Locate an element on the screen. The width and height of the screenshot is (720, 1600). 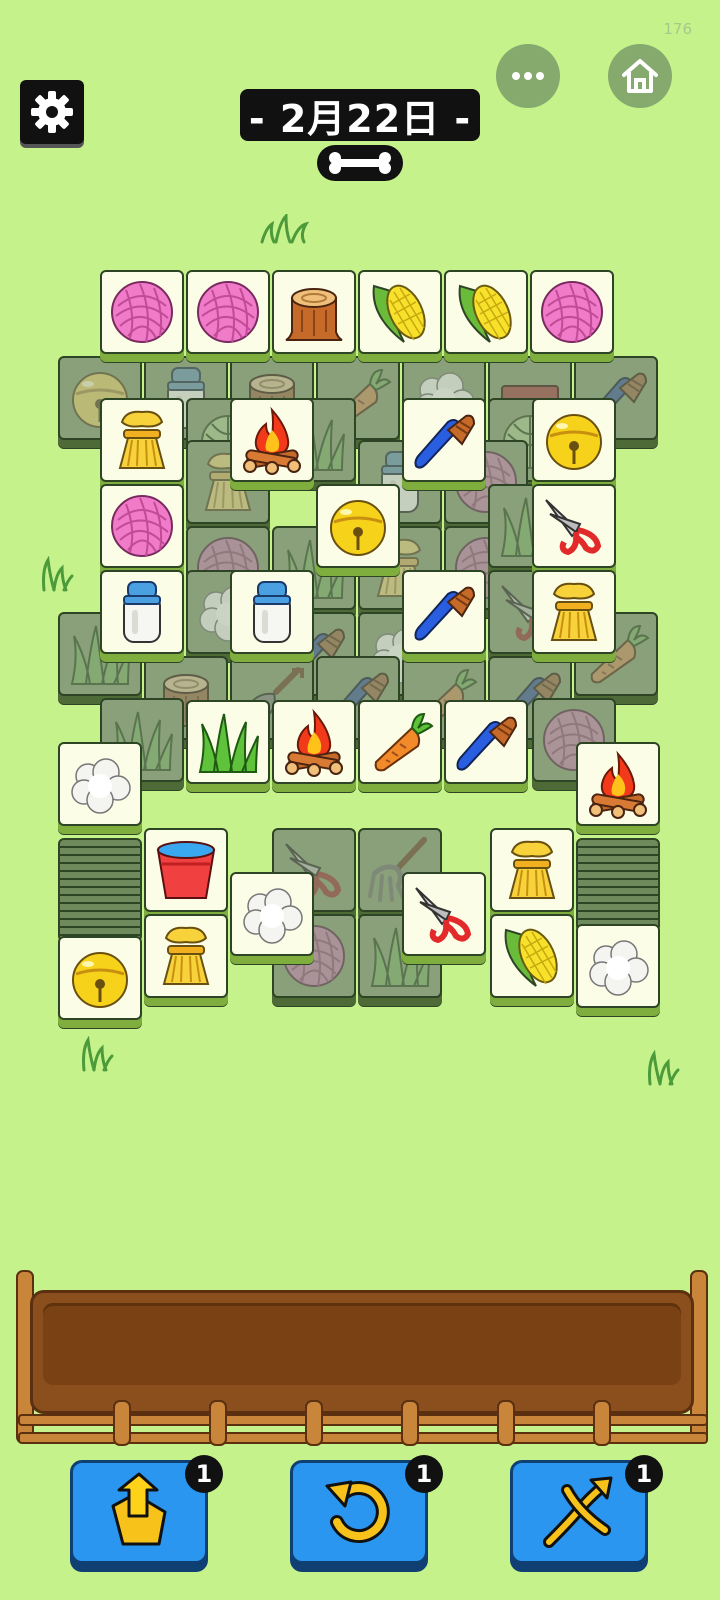
settings-button is located at coordinates (52, 112).